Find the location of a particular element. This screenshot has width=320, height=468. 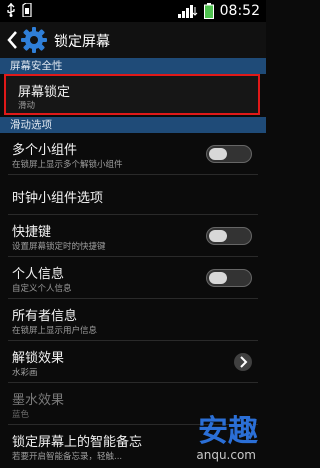

shortcuts-row: 快捷键 设置屏幕锁定时的快捷键 is located at coordinates (133, 236).